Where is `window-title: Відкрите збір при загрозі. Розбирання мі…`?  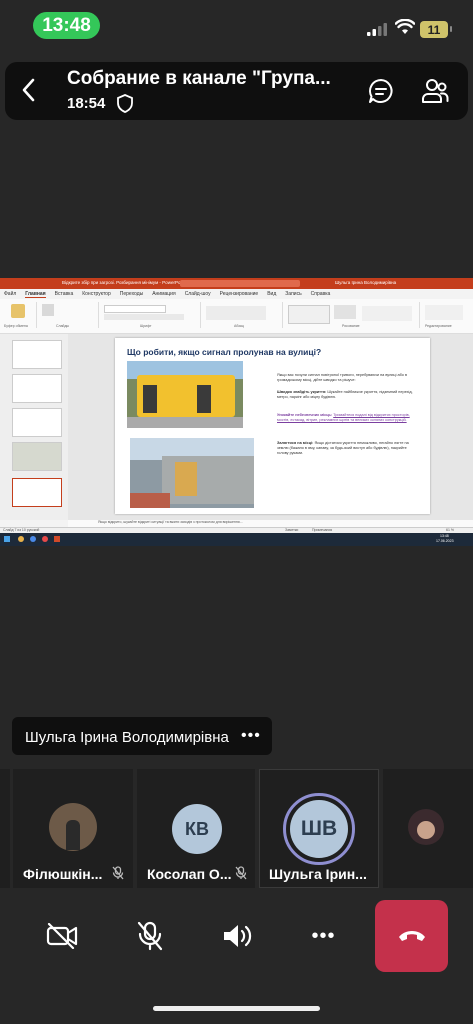 window-title: Відкрите збір при загрозі. Розбирання мі… is located at coordinates (124, 282).